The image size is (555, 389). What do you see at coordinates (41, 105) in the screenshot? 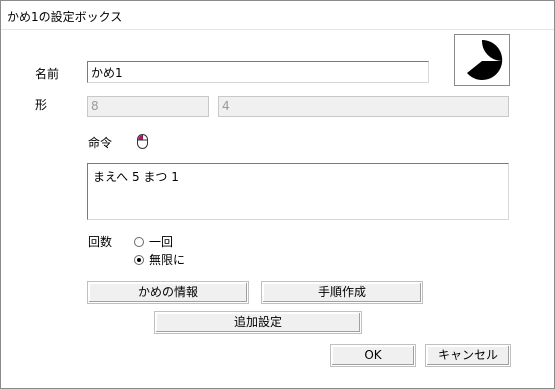
I see `shape-label: 形` at bounding box center [41, 105].